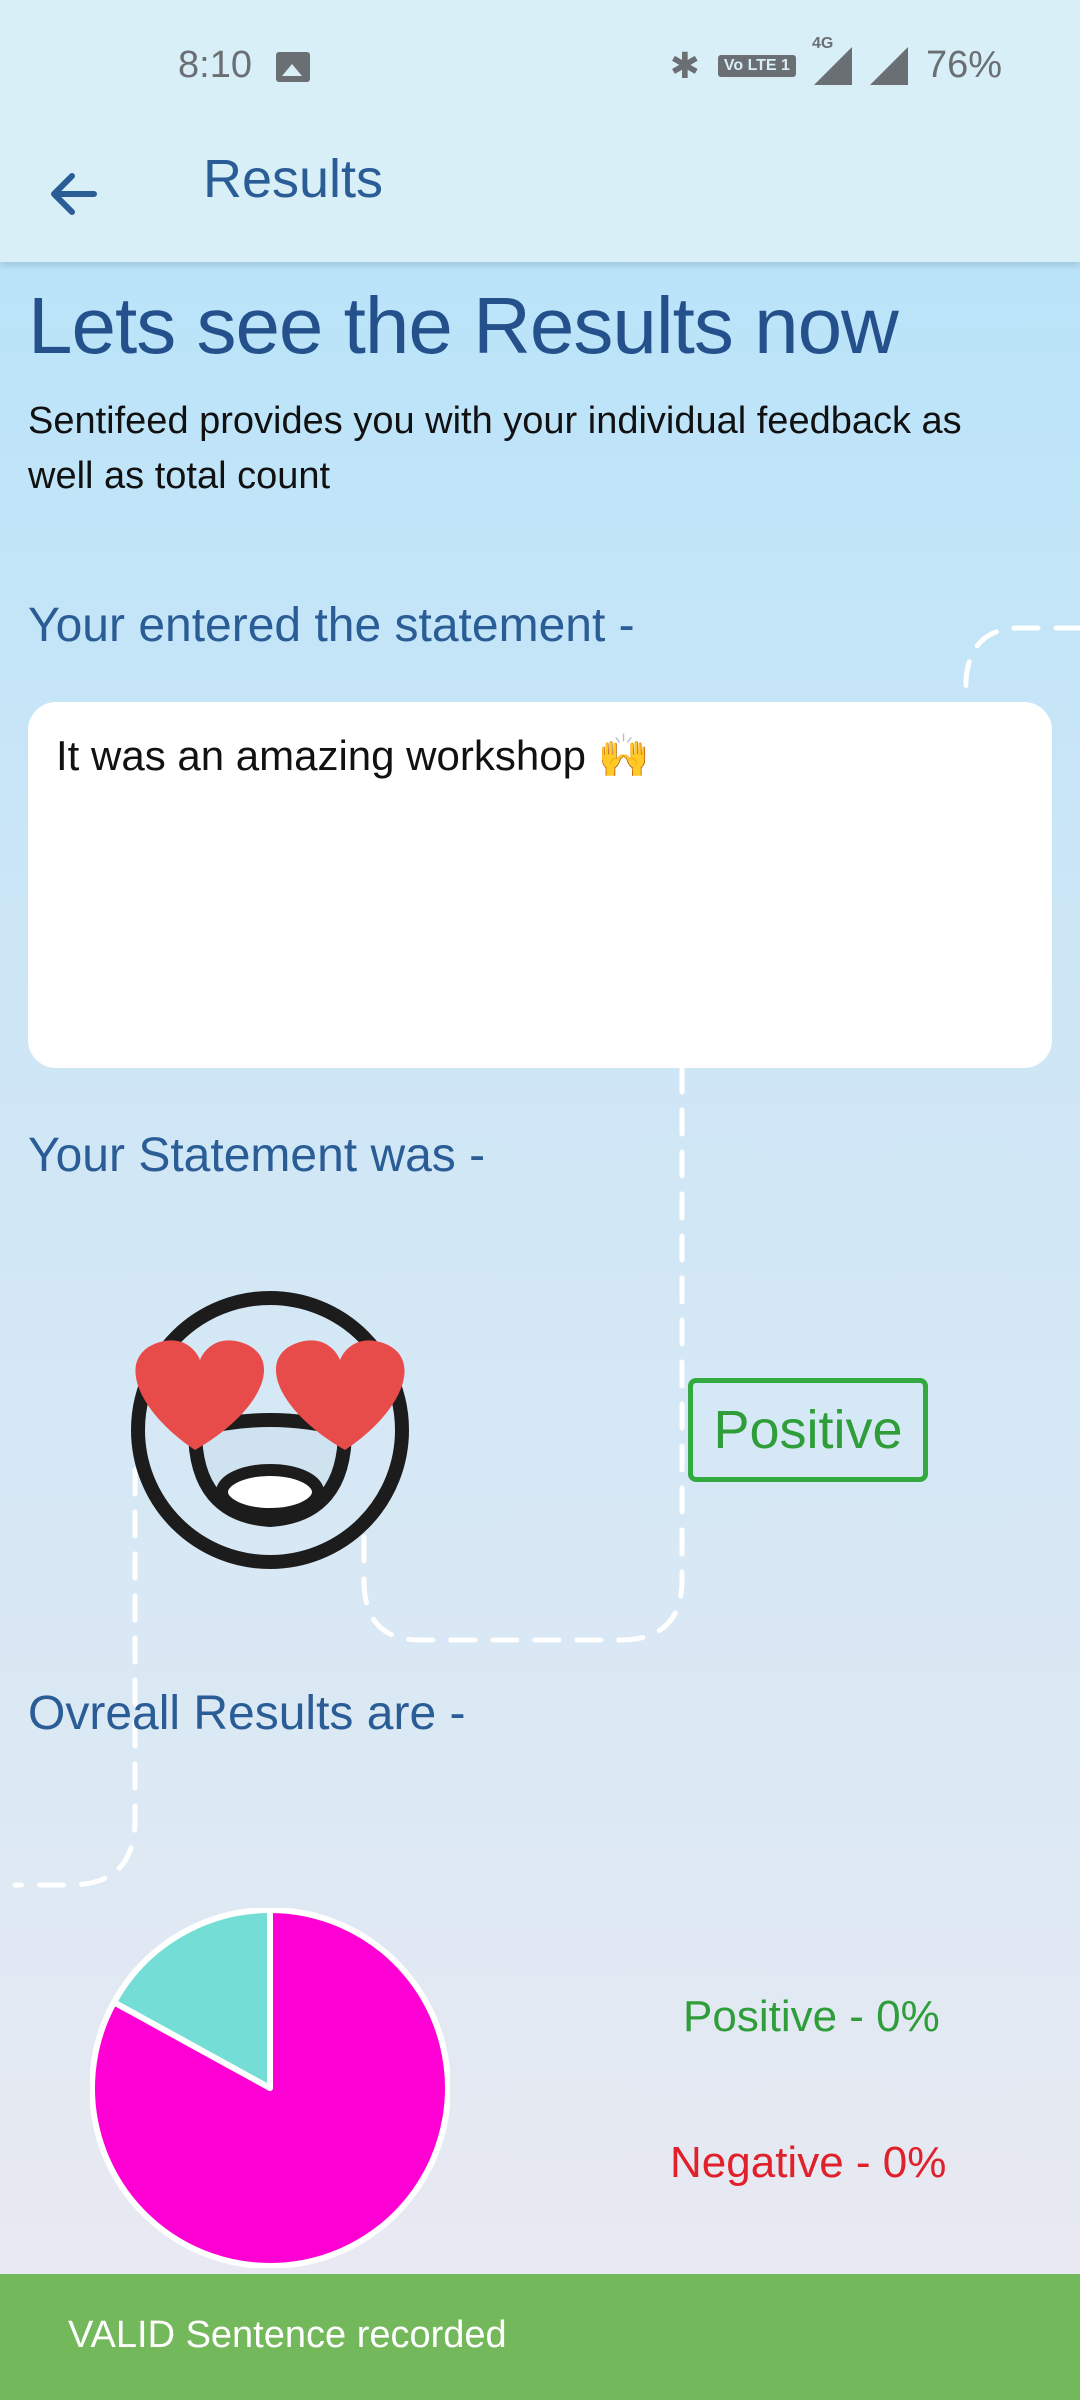 The width and height of the screenshot is (1080, 2400). I want to click on heart-eyes-emoji-icon, so click(270, 1430).